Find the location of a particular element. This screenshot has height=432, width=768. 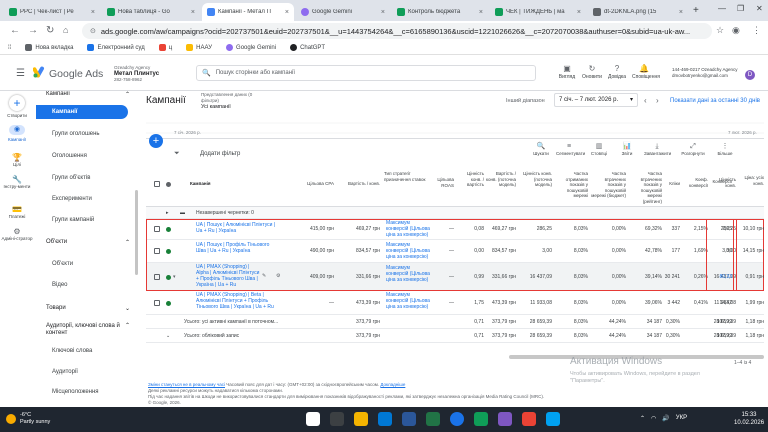

nav-item-audiences: Аудиторії is located at coordinates (82, 372).